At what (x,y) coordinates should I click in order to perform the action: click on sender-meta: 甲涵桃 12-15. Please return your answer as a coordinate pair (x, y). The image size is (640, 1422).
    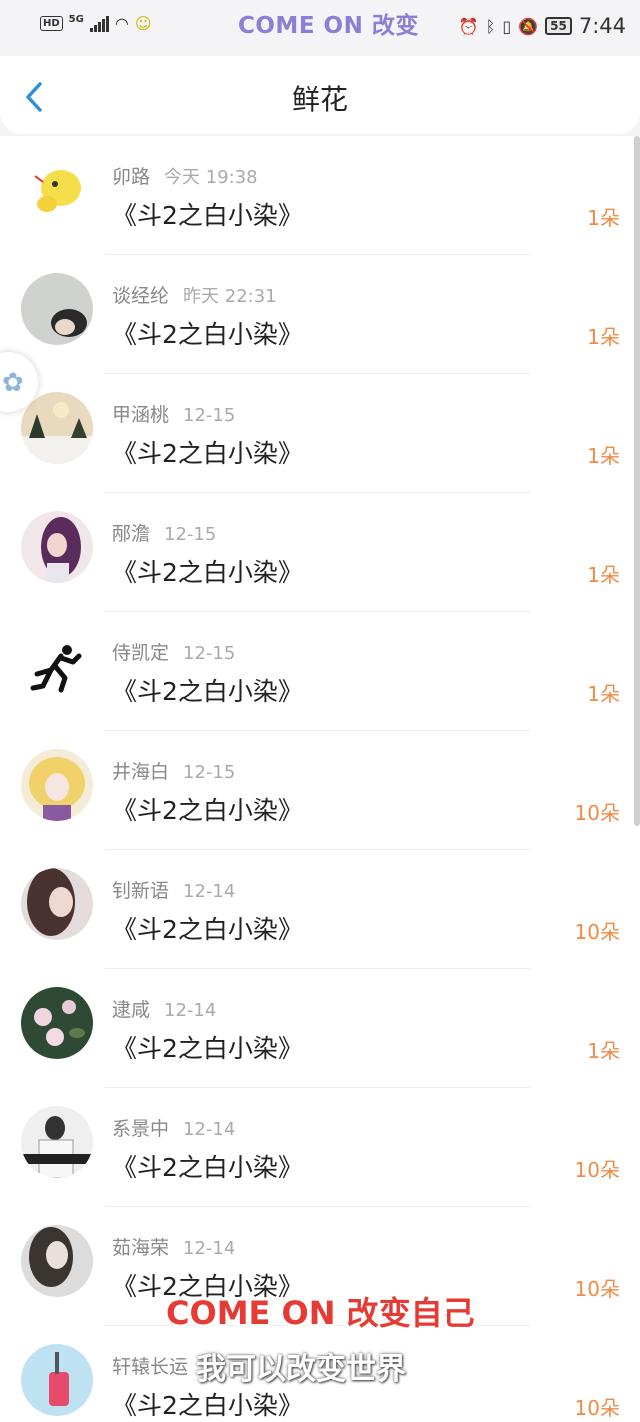
    Looking at the image, I should click on (173, 413).